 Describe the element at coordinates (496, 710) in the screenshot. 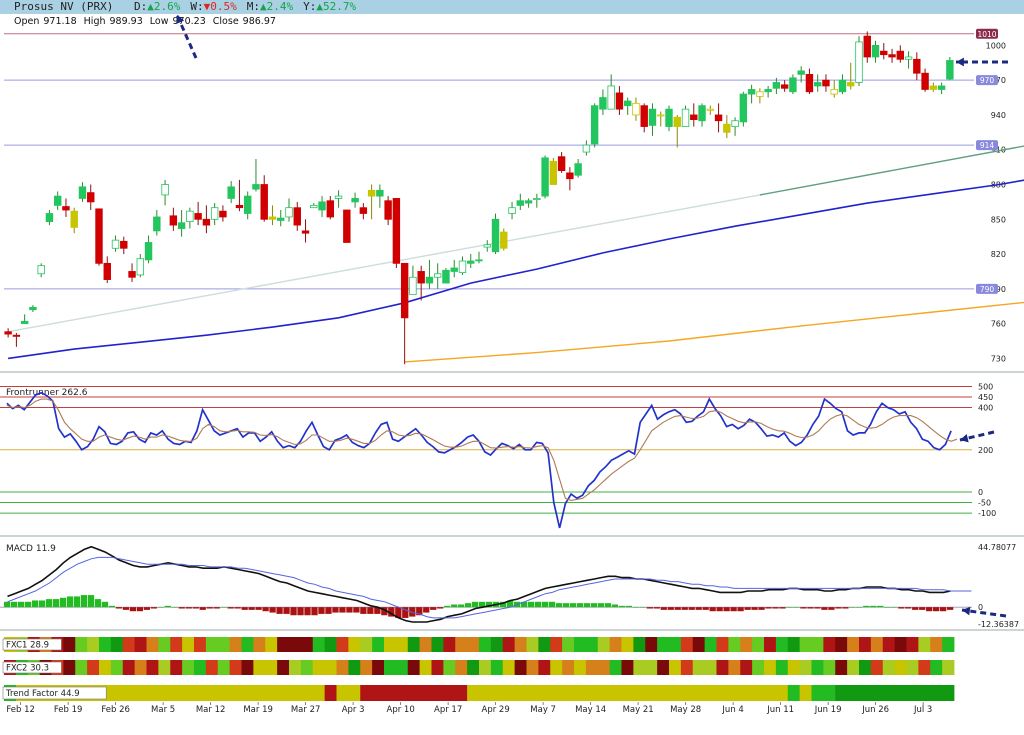

I see `x-tick-label: Apr 29` at that location.